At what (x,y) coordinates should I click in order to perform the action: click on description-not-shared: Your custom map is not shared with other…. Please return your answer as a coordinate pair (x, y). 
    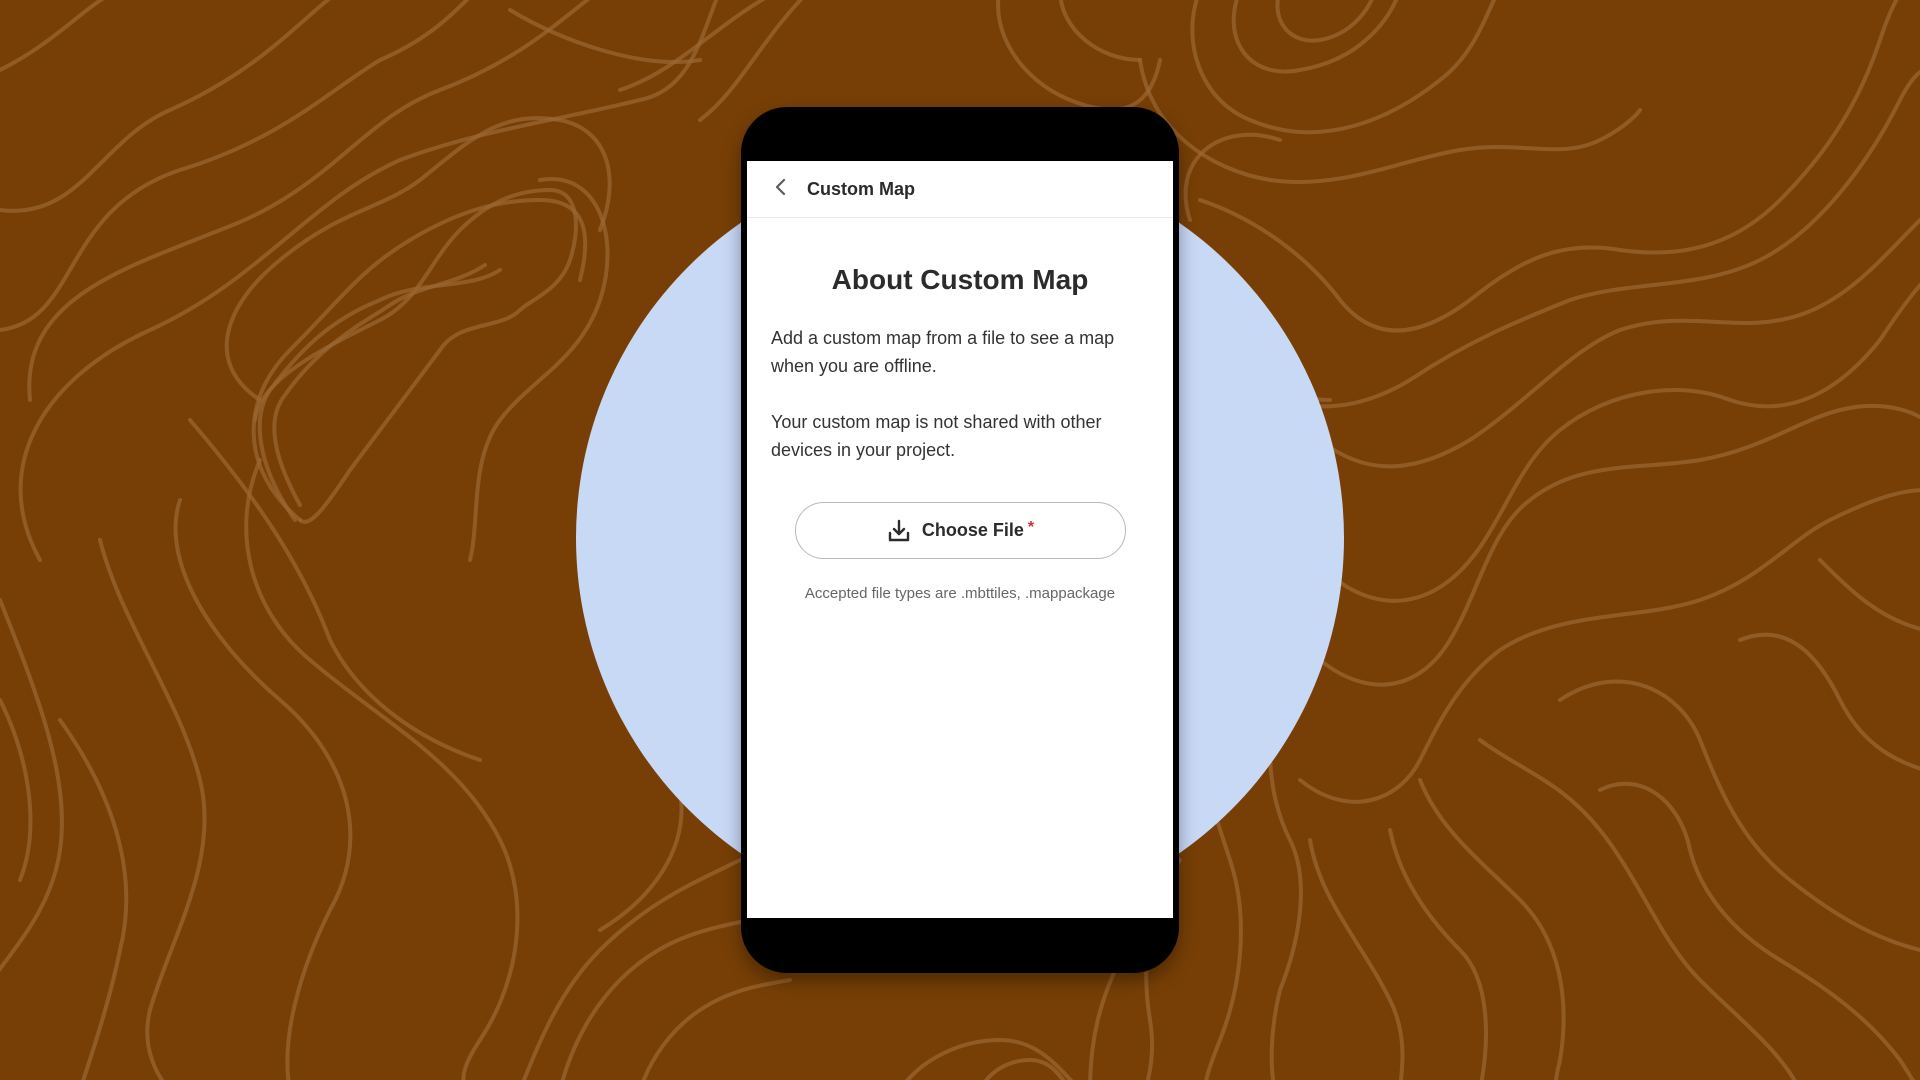
    Looking at the image, I should click on (936, 436).